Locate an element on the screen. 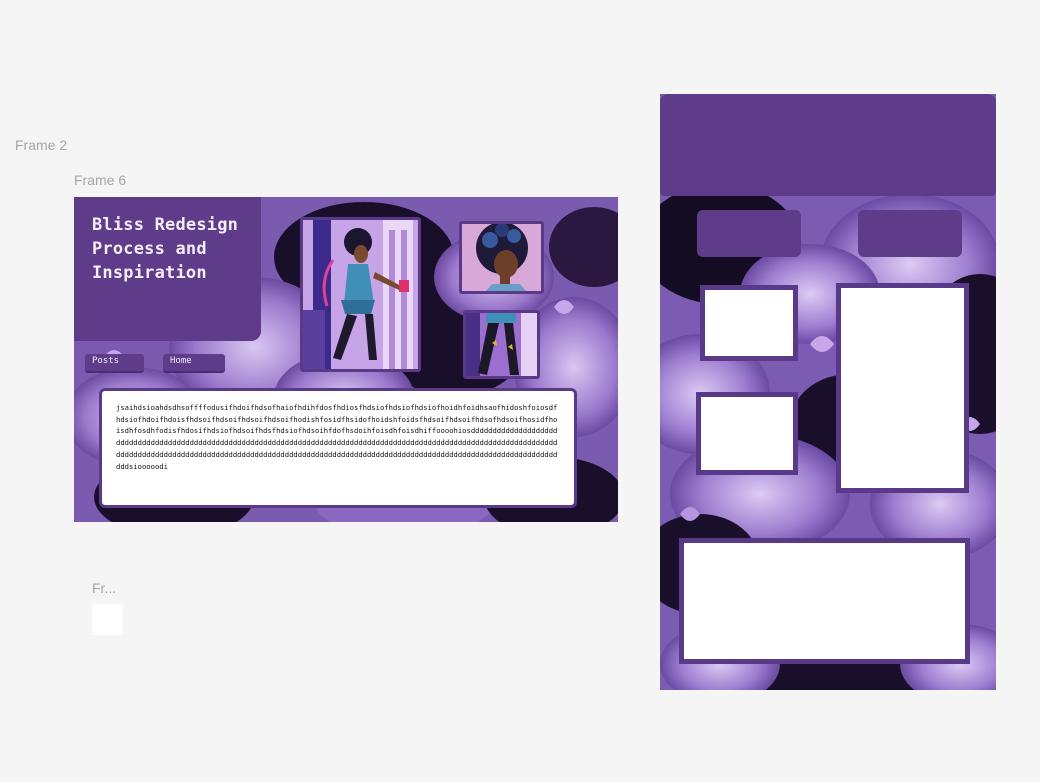 This screenshot has height=782, width=1040. mockup-nav-button-left is located at coordinates (749, 233).